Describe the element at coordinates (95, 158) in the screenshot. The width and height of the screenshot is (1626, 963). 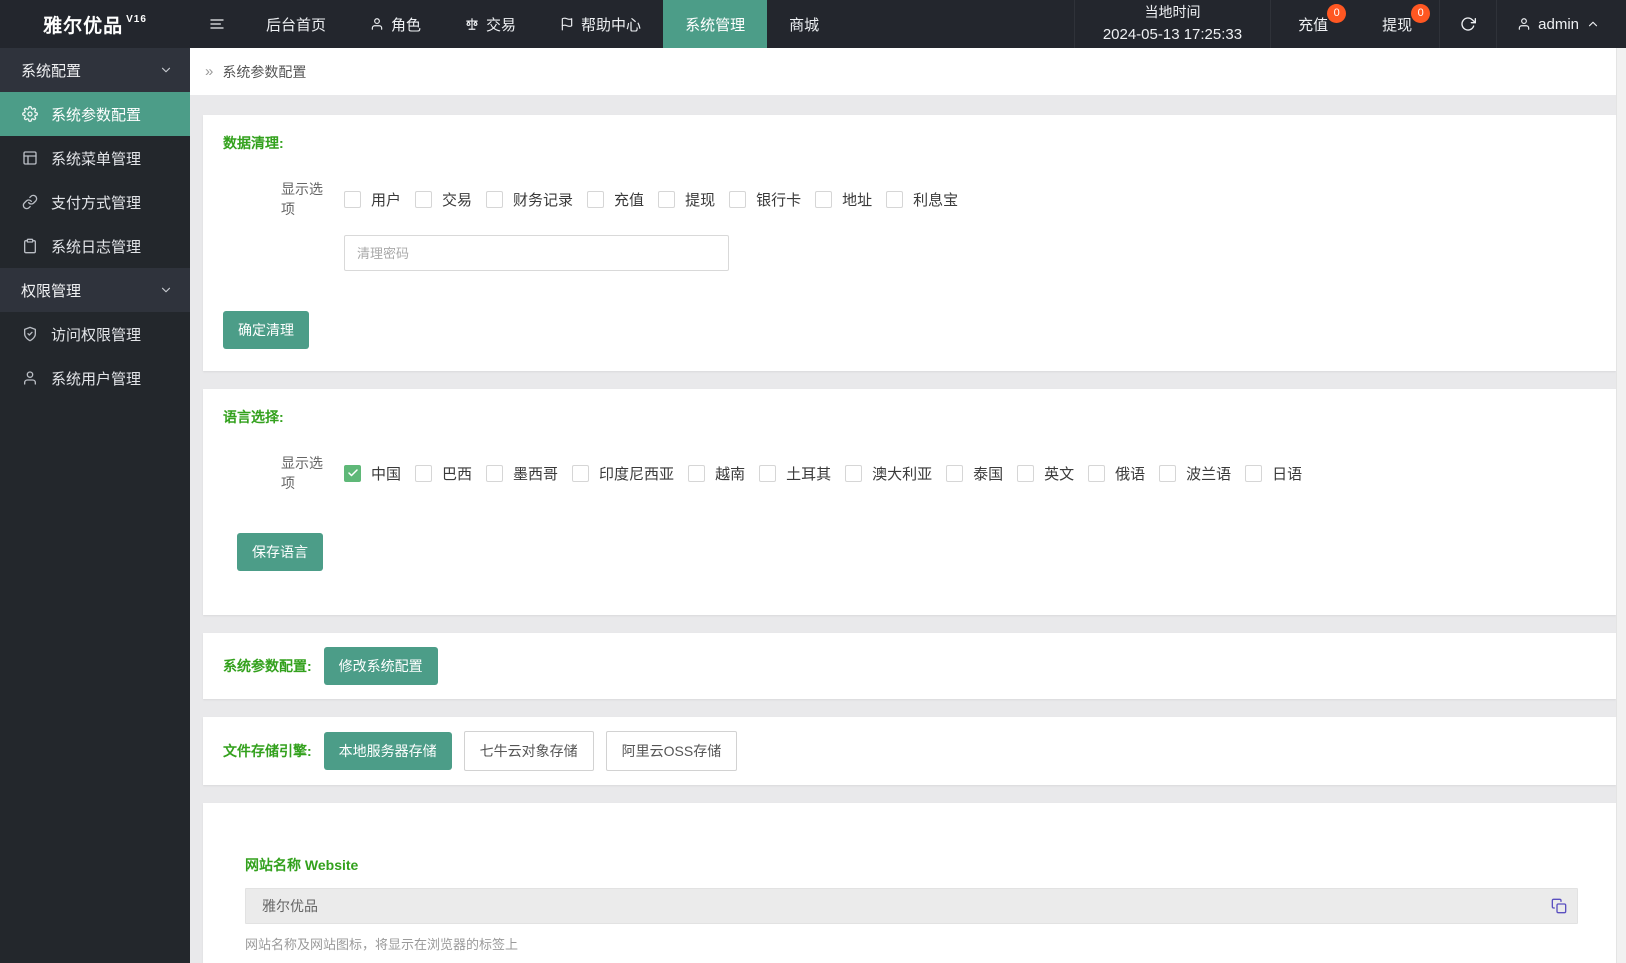
I see `sidebar-item-system-menu: 系统菜单管理` at that location.